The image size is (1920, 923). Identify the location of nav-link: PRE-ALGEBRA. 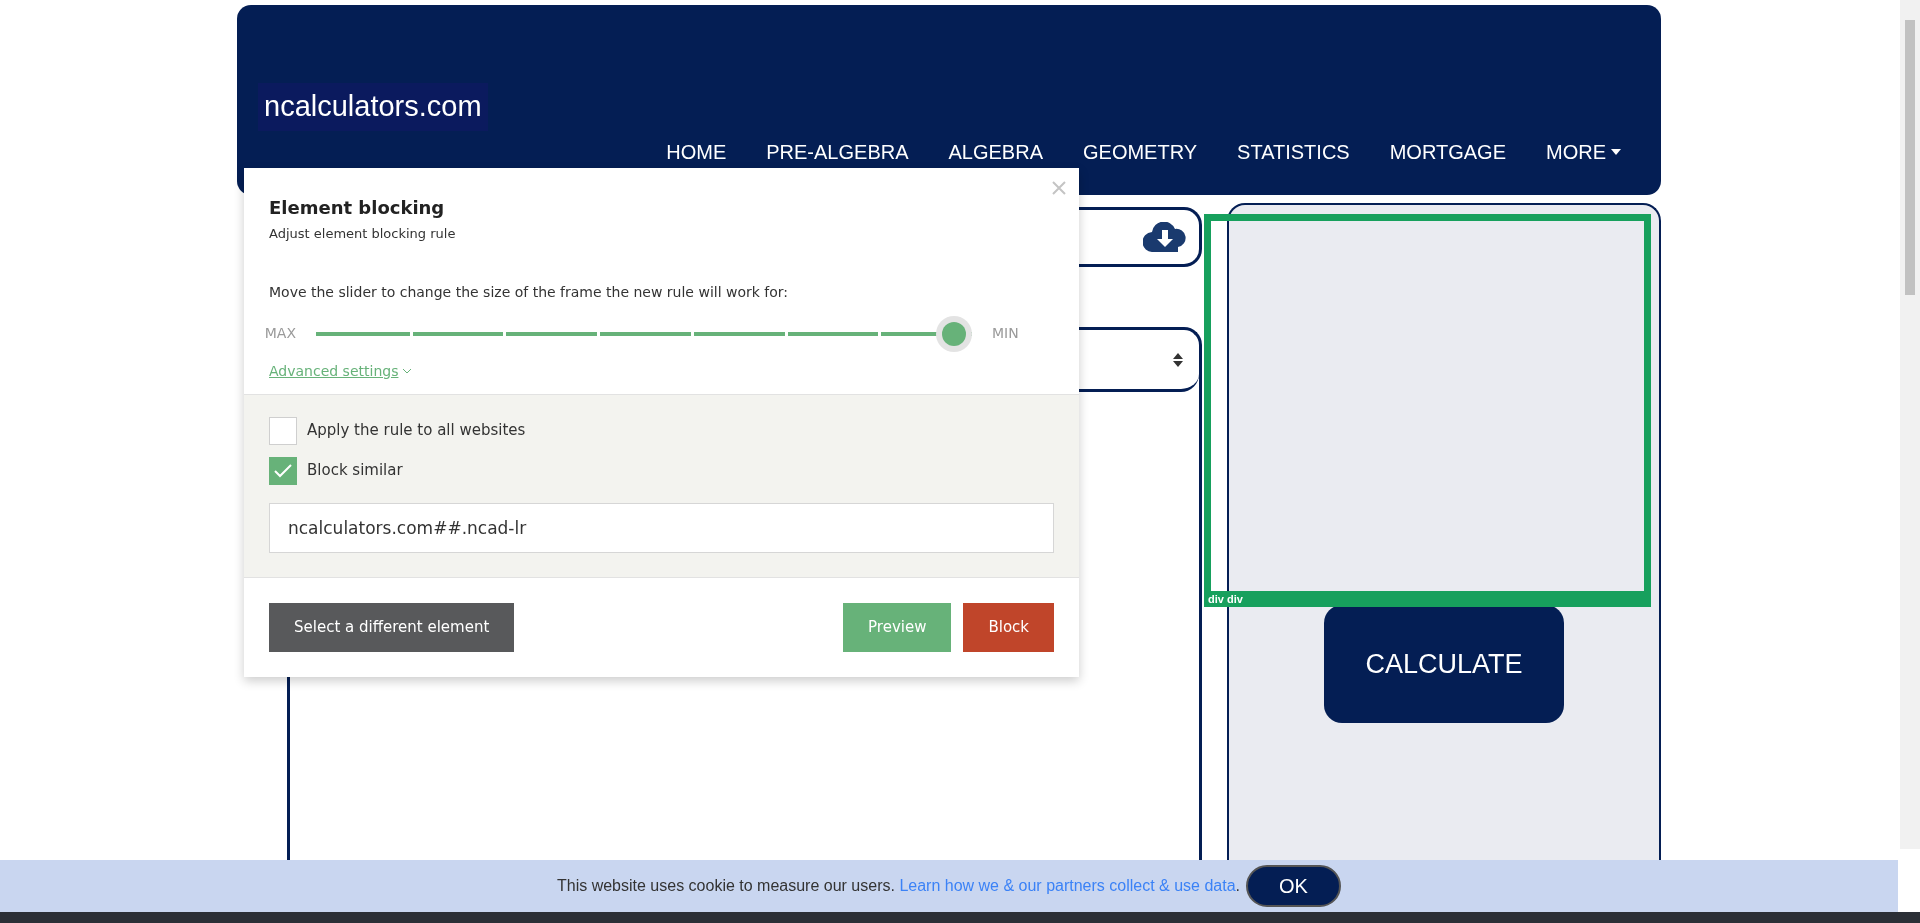
(837, 152).